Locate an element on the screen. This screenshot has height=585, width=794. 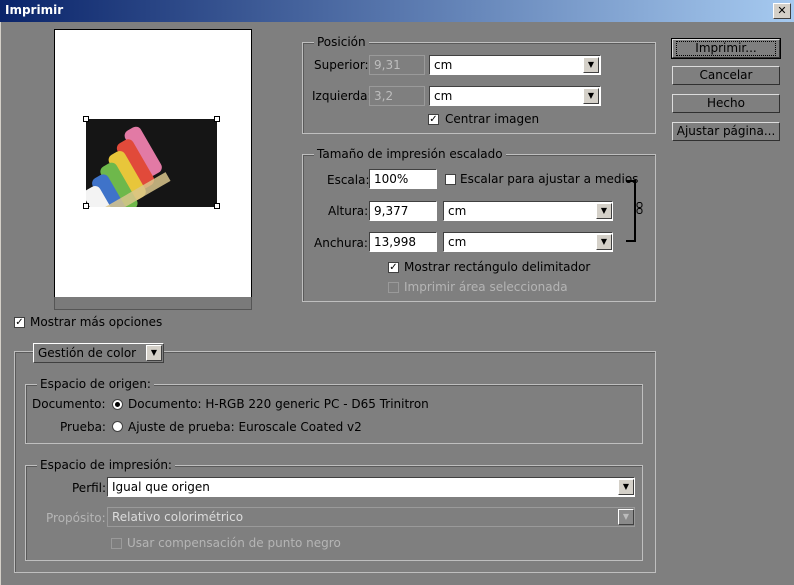
chain-link-icon is located at coordinates (639, 209).